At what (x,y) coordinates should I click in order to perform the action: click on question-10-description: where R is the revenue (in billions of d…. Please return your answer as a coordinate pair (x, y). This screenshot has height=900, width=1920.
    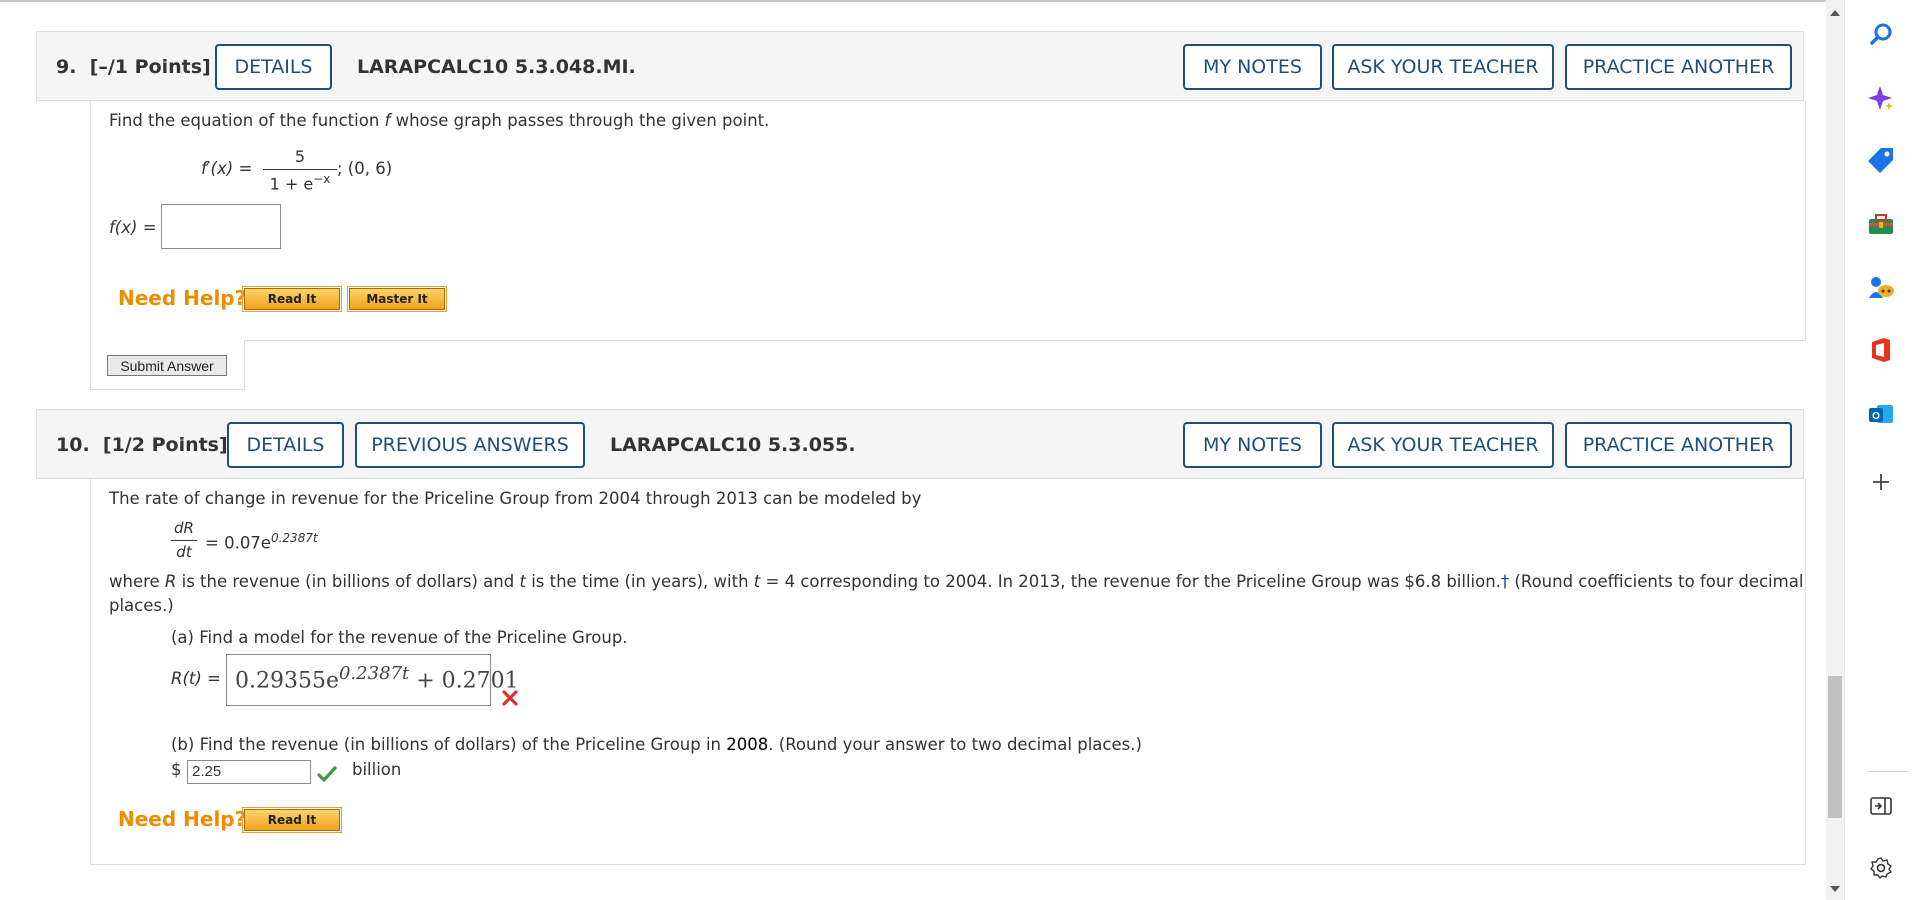
    Looking at the image, I should click on (956, 581).